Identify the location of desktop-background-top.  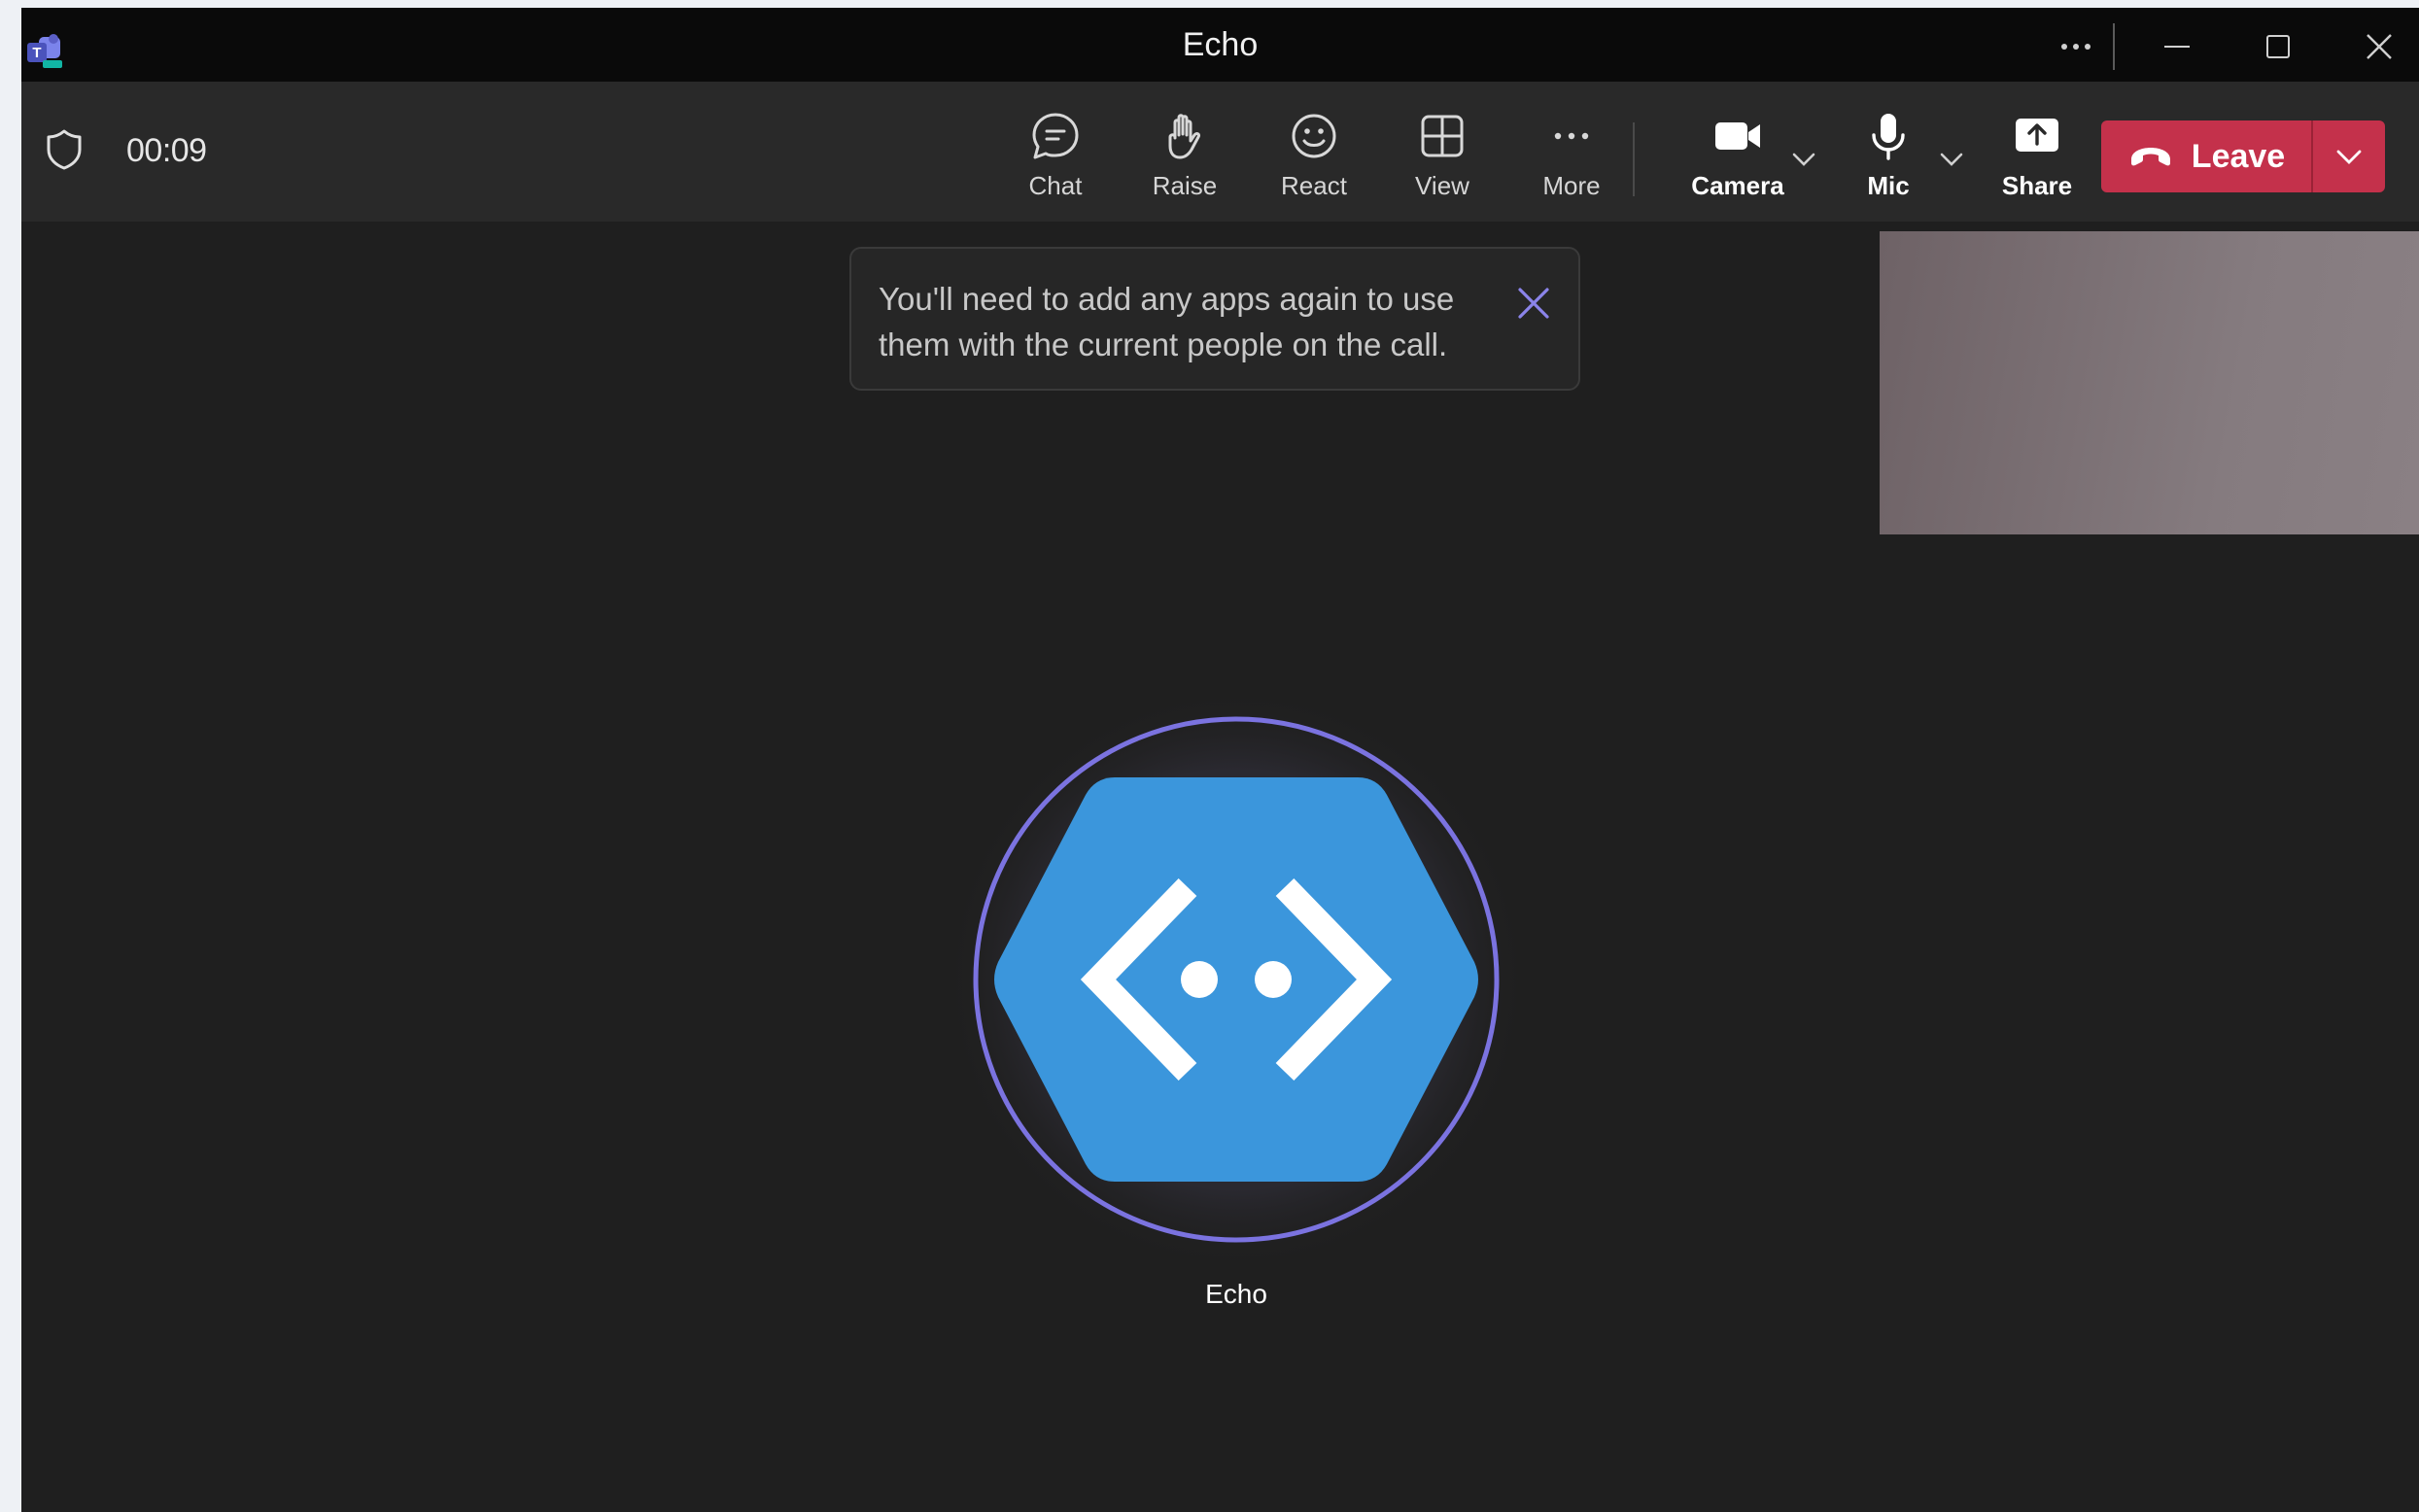
(1209, 4).